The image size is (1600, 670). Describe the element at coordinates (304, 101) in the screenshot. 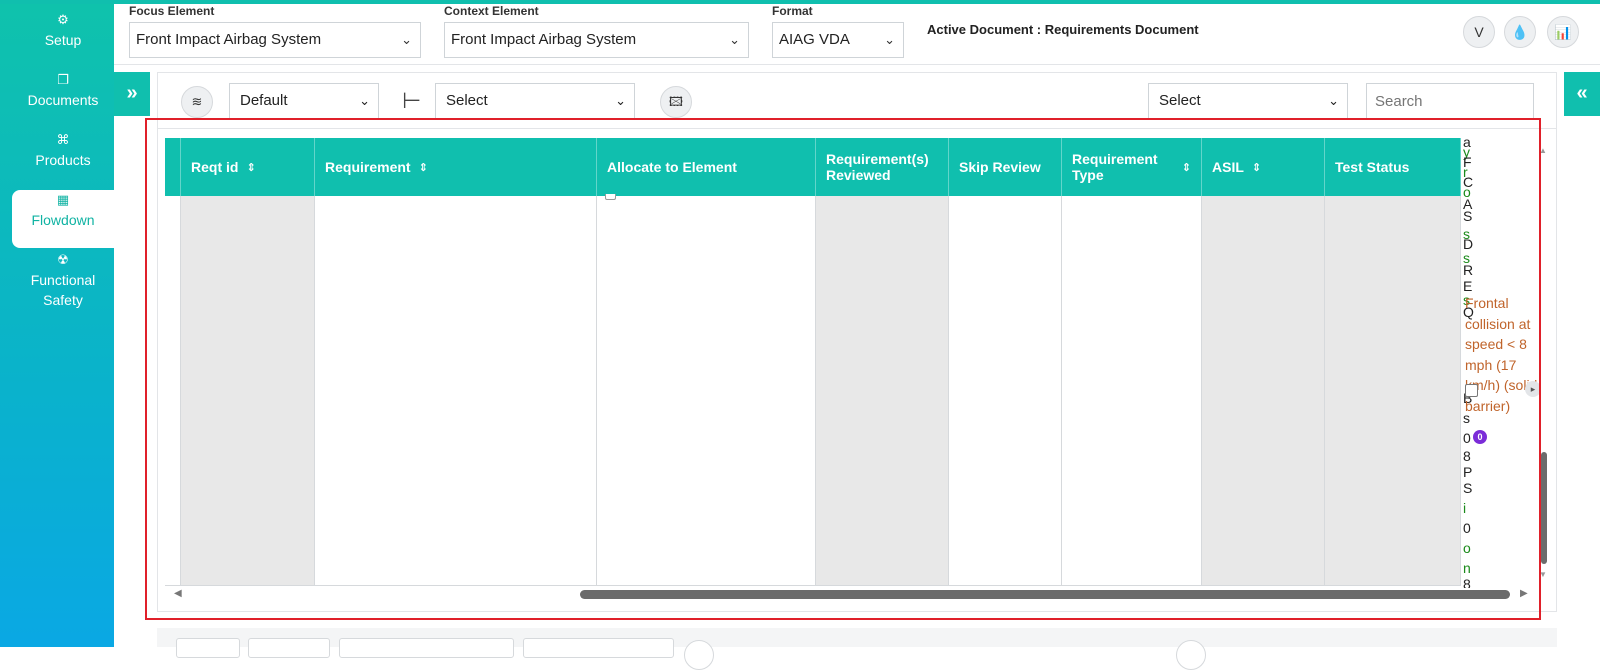

I see `view-select: Default ⌄` at that location.